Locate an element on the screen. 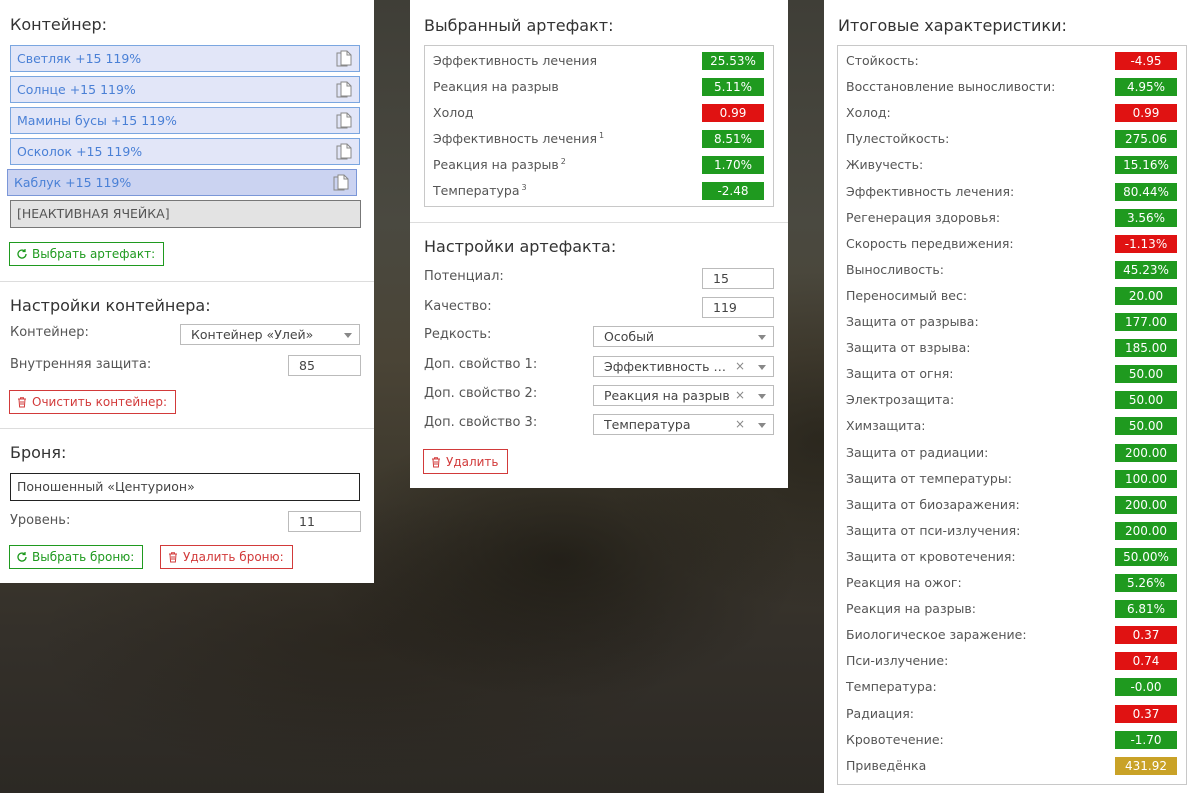 This screenshot has height=793, width=1191. container-title: Контейнер: is located at coordinates (59, 24).